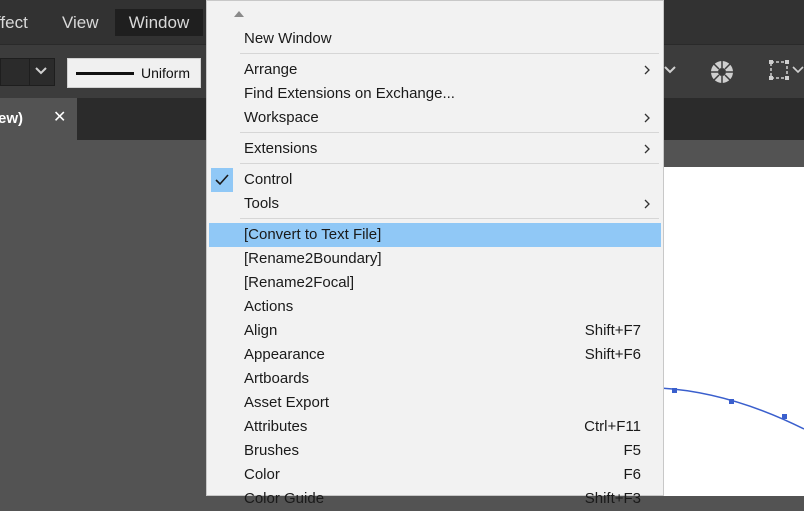 The width and height of the screenshot is (804, 511). Describe the element at coordinates (12, 118) in the screenshot. I see `document-tab-label: ew)` at that location.